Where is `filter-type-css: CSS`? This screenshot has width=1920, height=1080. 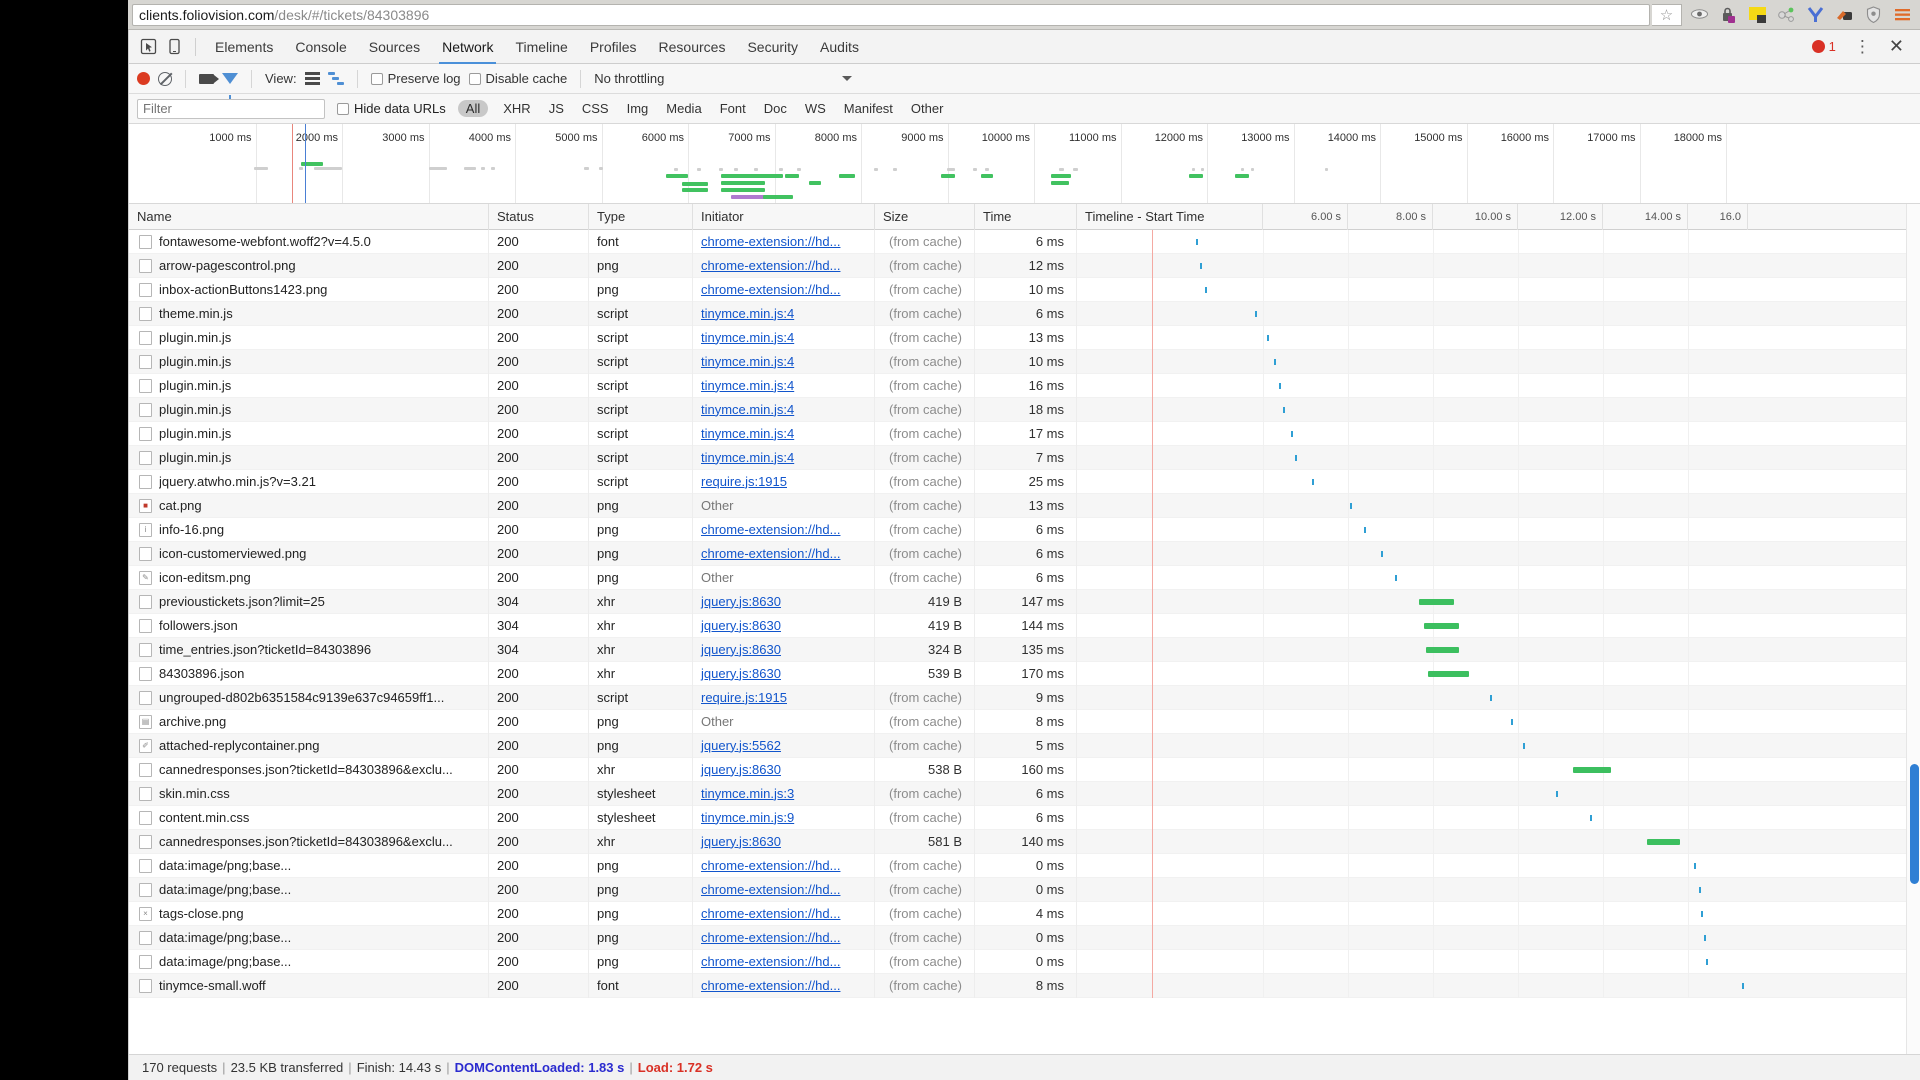
filter-type-css: CSS is located at coordinates (595, 108).